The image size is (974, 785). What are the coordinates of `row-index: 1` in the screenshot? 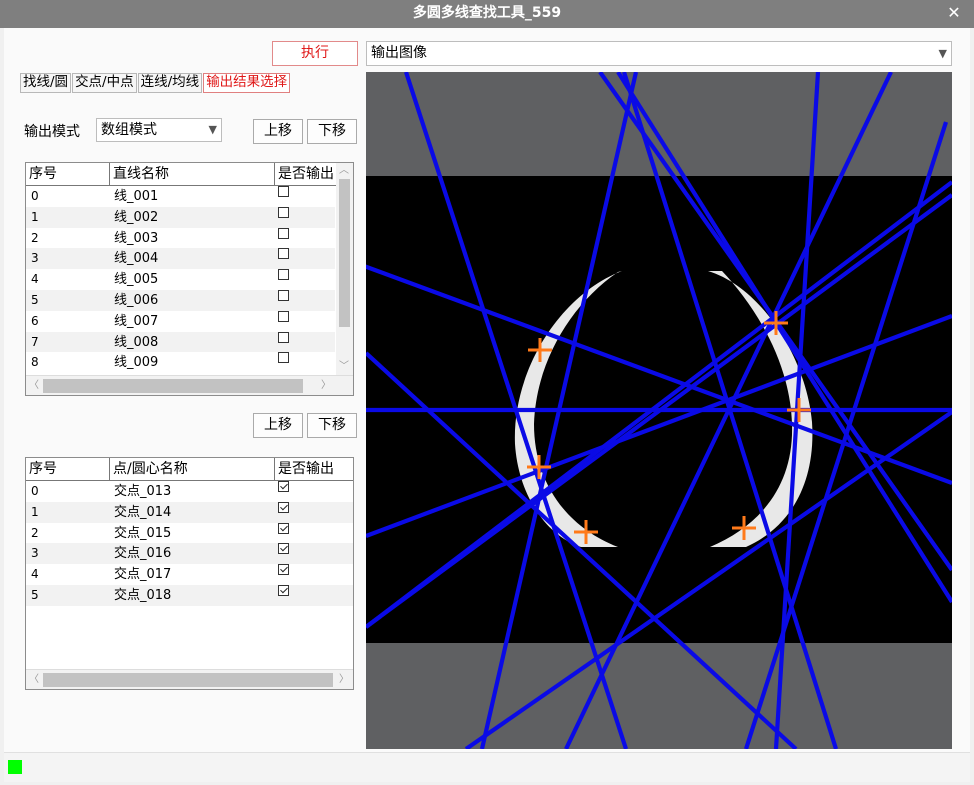 It's located at (35, 511).